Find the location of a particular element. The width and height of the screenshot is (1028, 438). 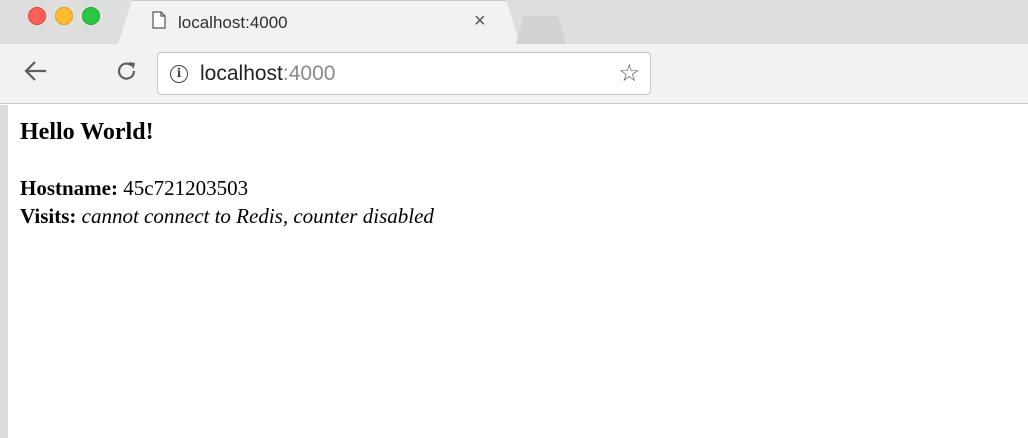

url-host: localhost is located at coordinates (241, 73).